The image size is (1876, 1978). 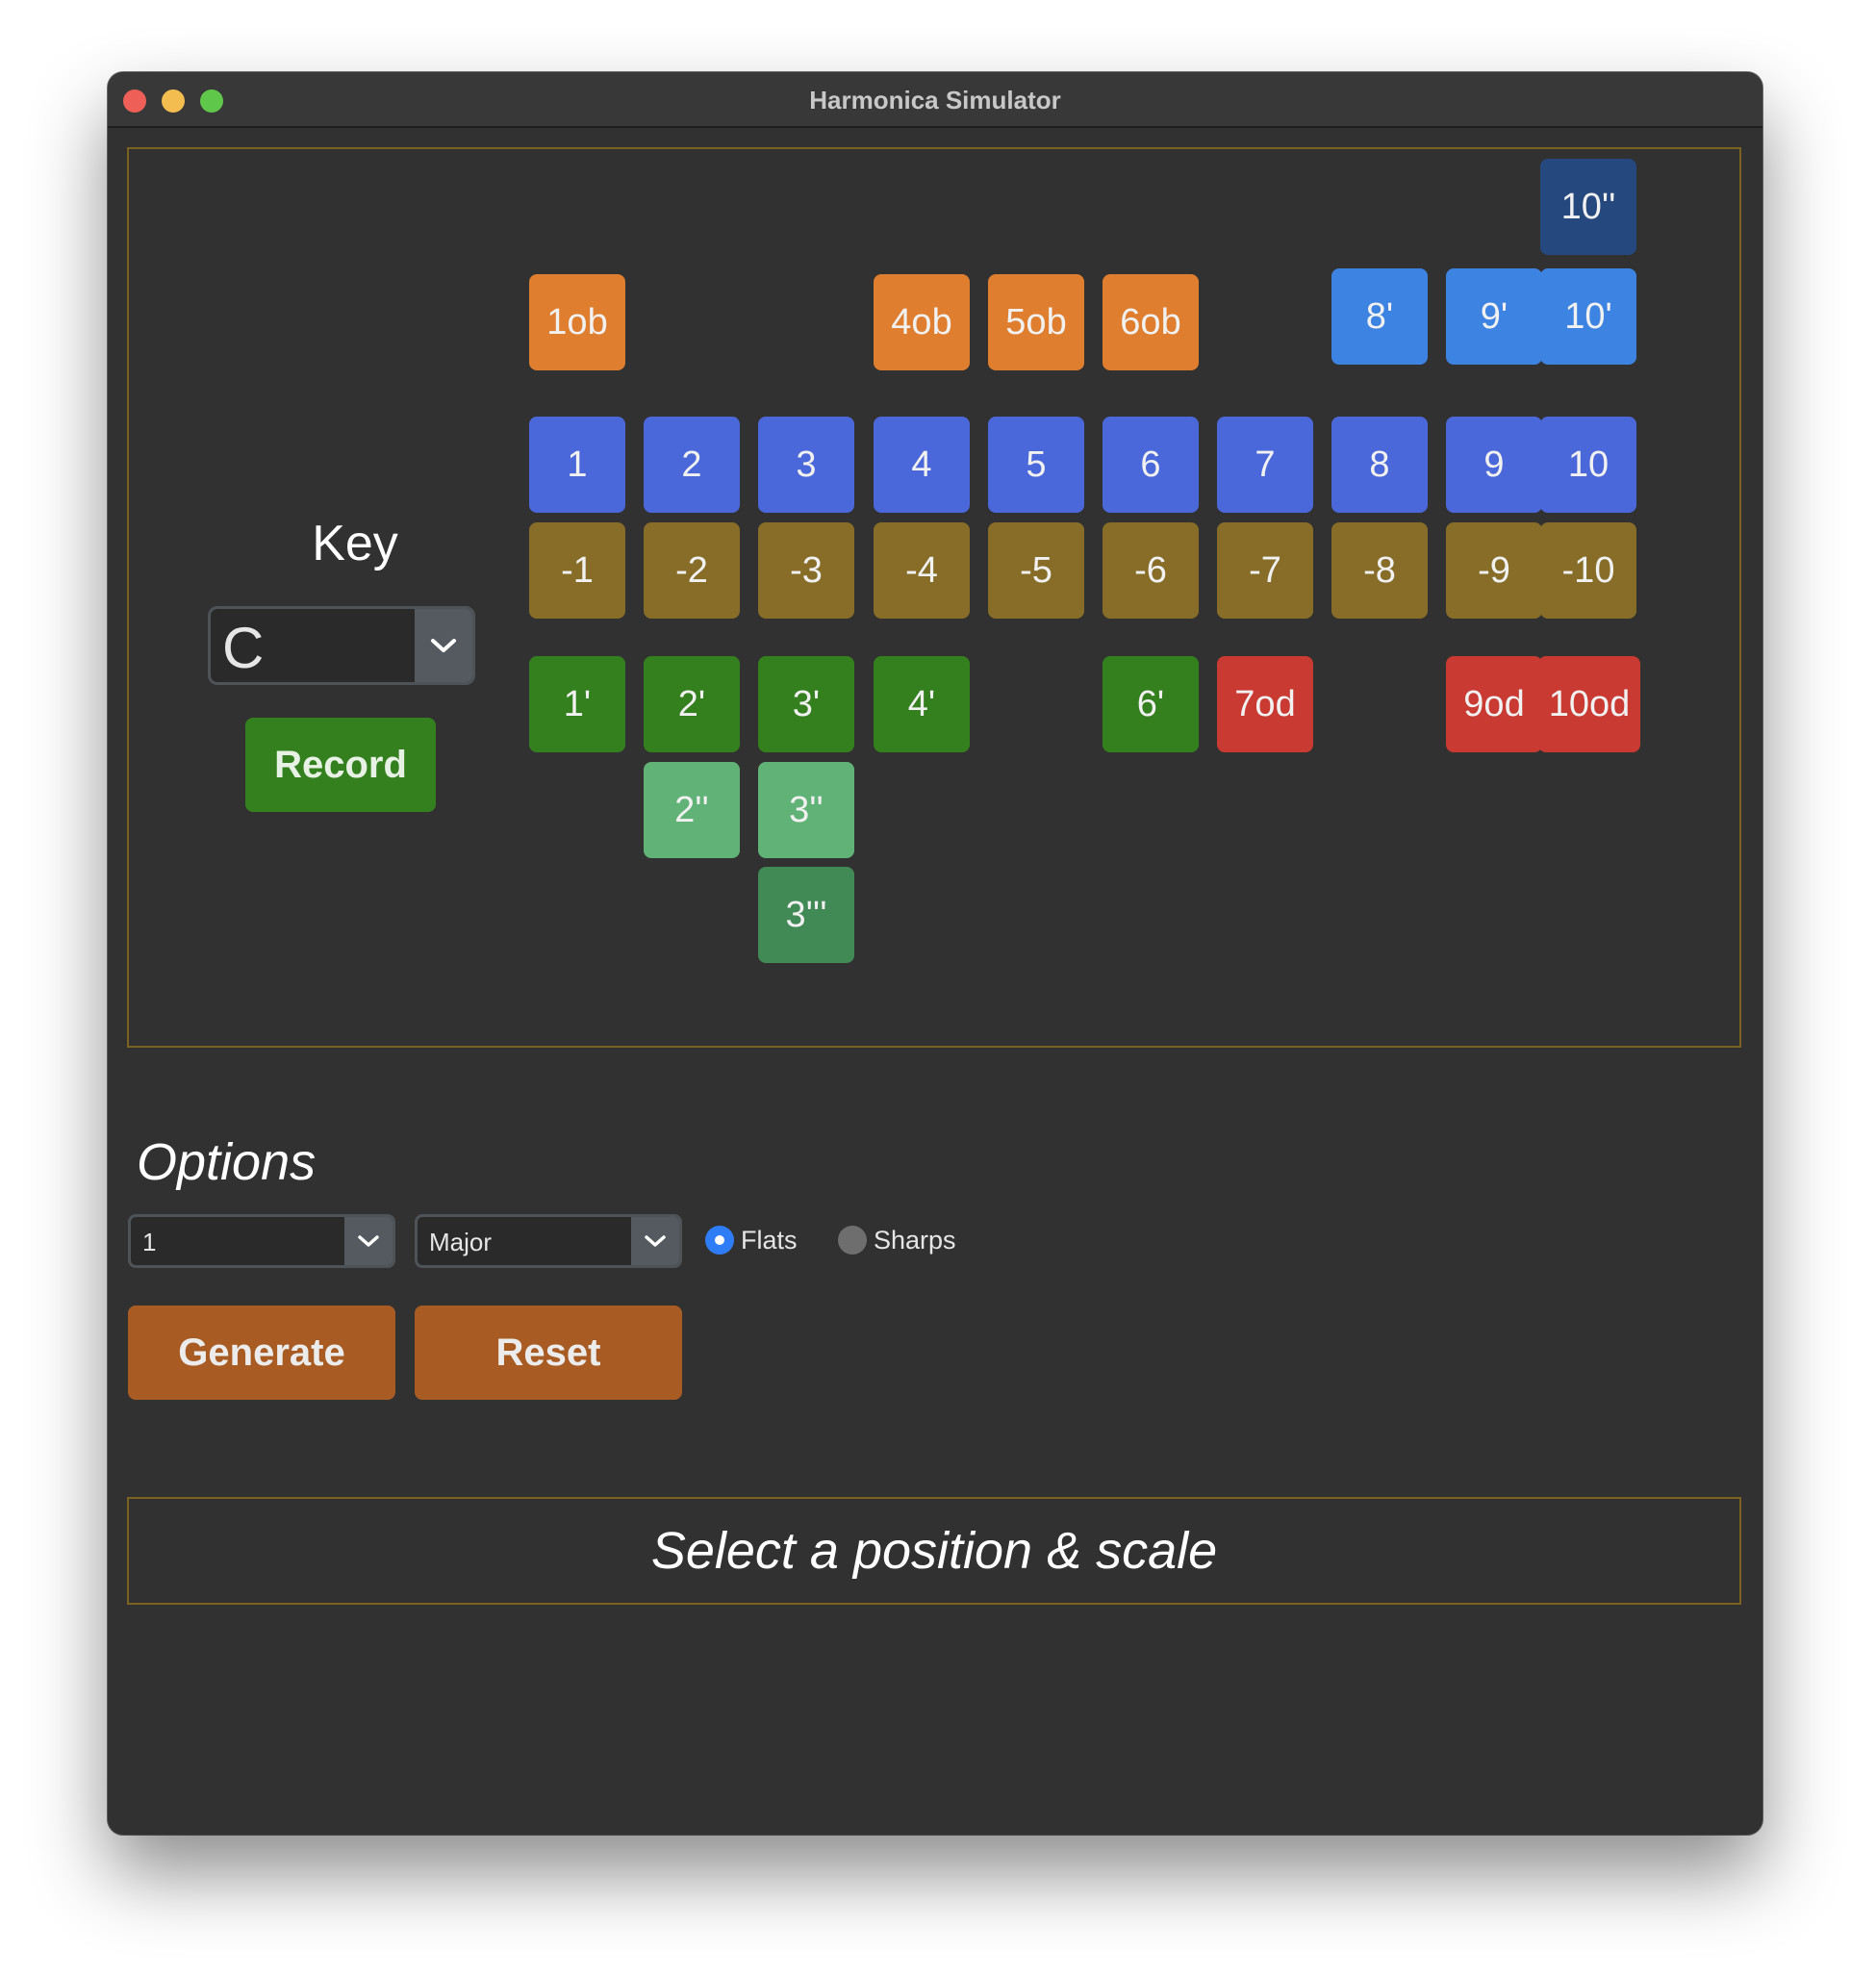 I want to click on hole-8-draw: -8, so click(x=1379, y=570).